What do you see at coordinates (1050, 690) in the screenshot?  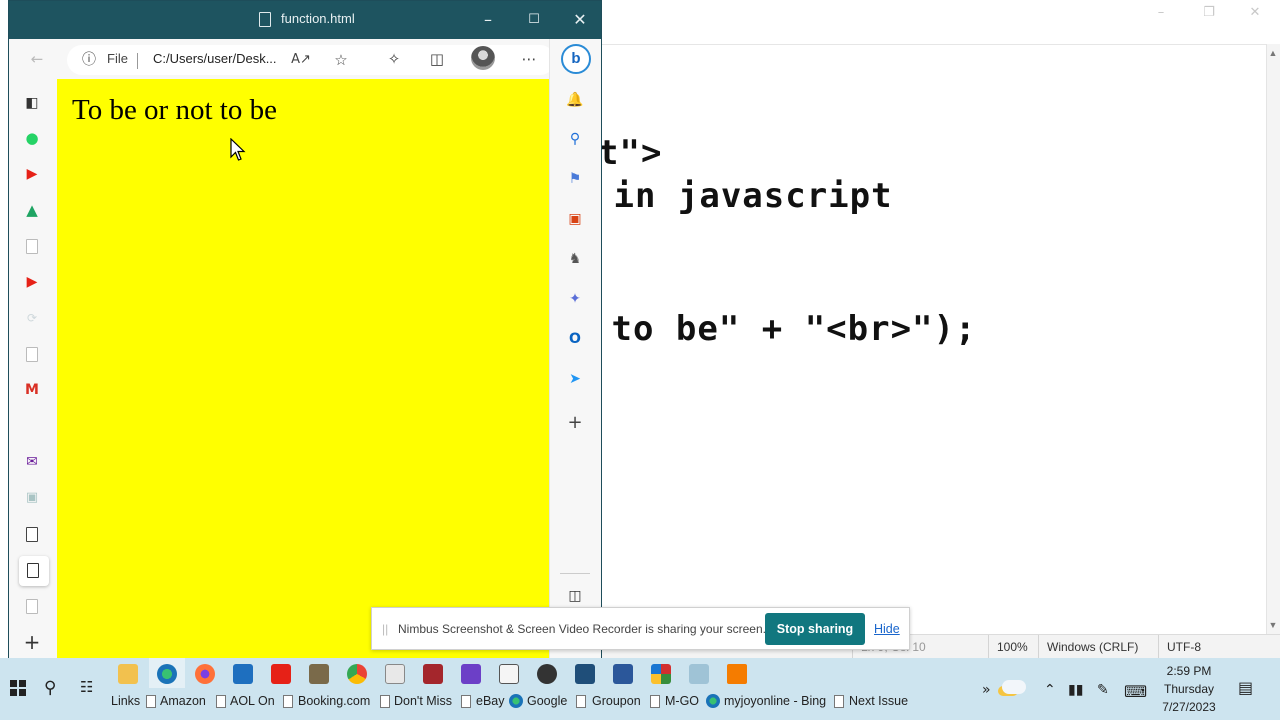 I see `show-hidden-icons-chevron-icon: ⌃` at bounding box center [1050, 690].